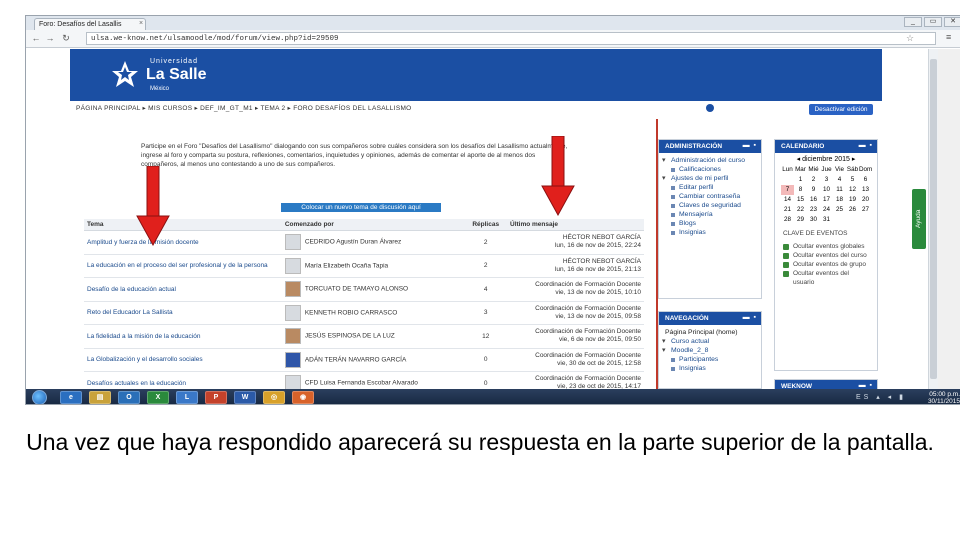 Image resolution: width=960 pixels, height=540 pixels. What do you see at coordinates (100, 397) in the screenshot?
I see `taskbar-app-icon: ▤` at bounding box center [100, 397].